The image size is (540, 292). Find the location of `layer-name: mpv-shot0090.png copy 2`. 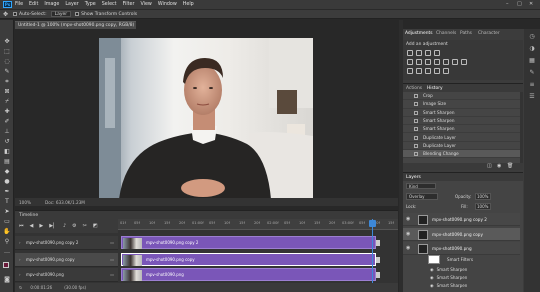

layer-name: mpv-shot0090.png copy 2 is located at coordinates (459, 219).